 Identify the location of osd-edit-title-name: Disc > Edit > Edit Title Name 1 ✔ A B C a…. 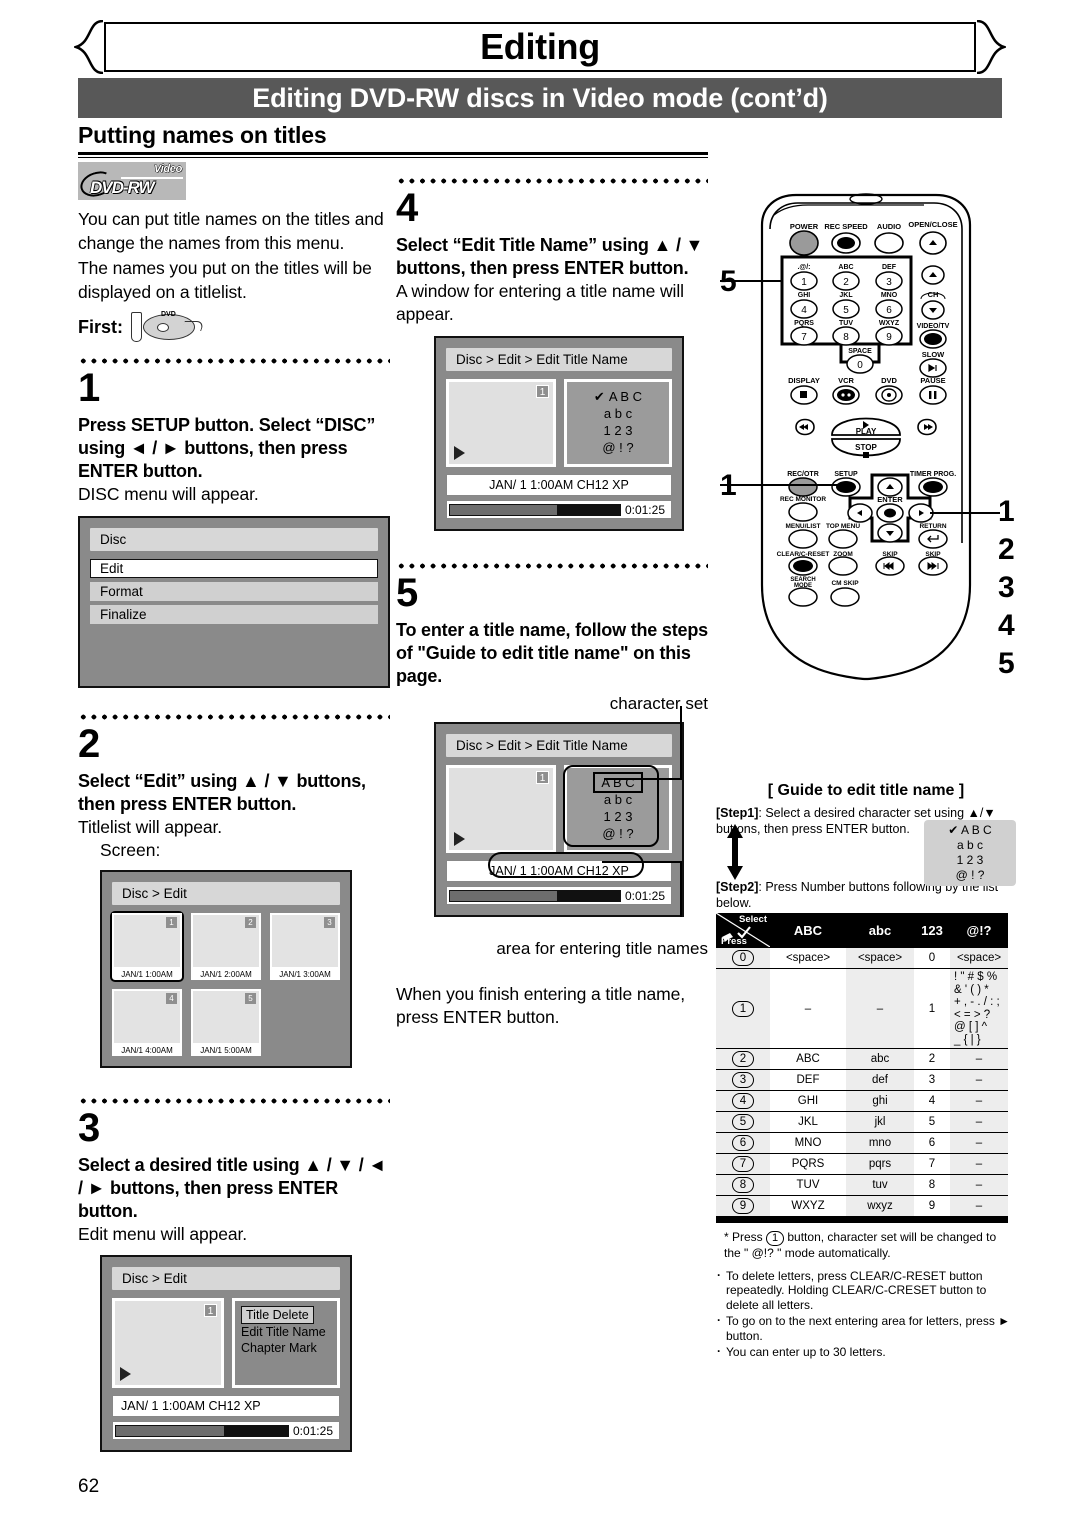
(559, 433).